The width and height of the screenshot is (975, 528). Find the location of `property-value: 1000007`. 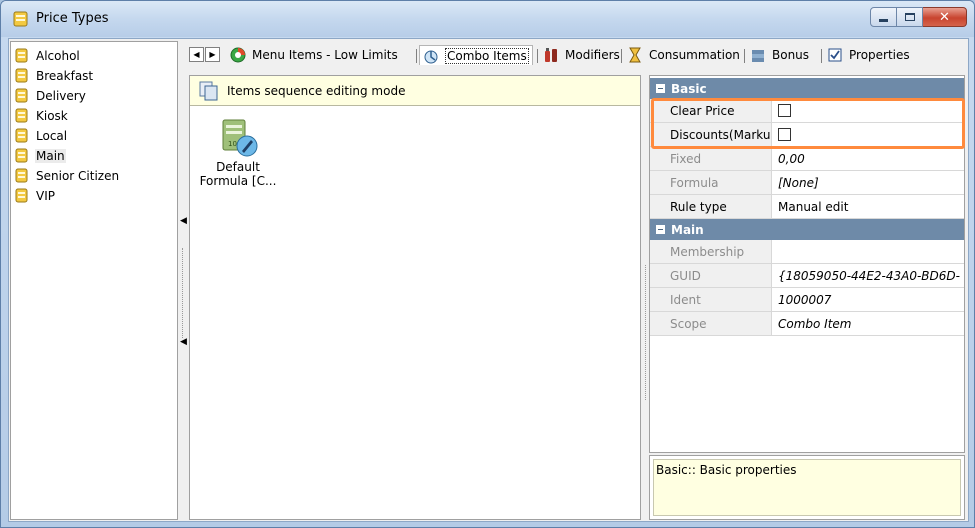

property-value: 1000007 is located at coordinates (869, 299).